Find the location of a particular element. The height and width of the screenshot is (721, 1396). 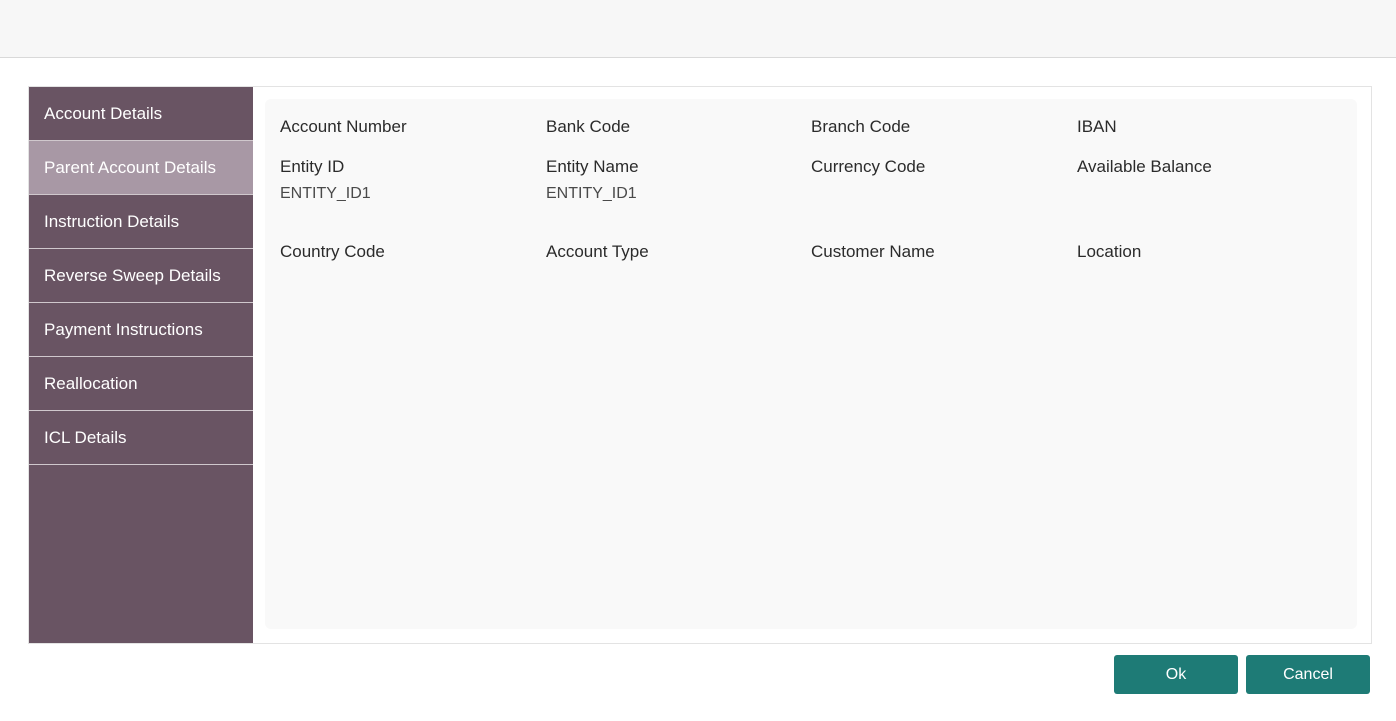

sidebar-item-account-details: Account Details is located at coordinates (141, 114).